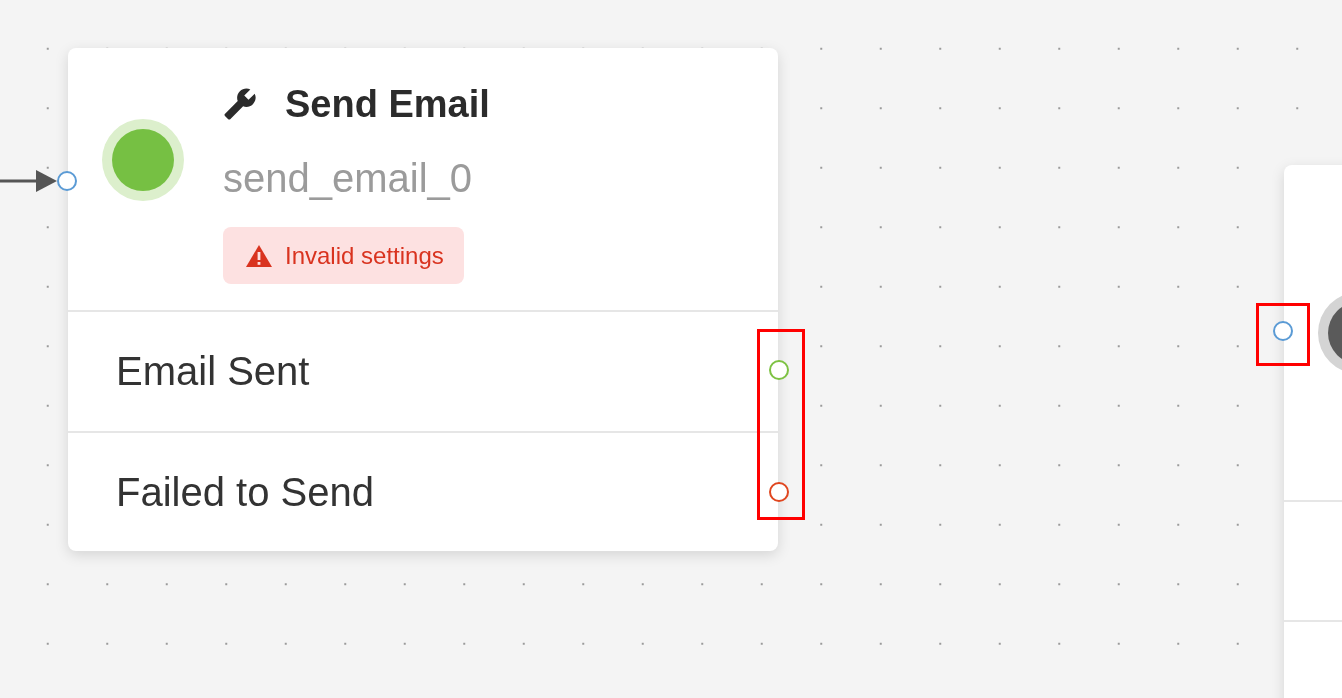 The image size is (1342, 698). What do you see at coordinates (245, 492) in the screenshot?
I see `output-label: Failed to Send` at bounding box center [245, 492].